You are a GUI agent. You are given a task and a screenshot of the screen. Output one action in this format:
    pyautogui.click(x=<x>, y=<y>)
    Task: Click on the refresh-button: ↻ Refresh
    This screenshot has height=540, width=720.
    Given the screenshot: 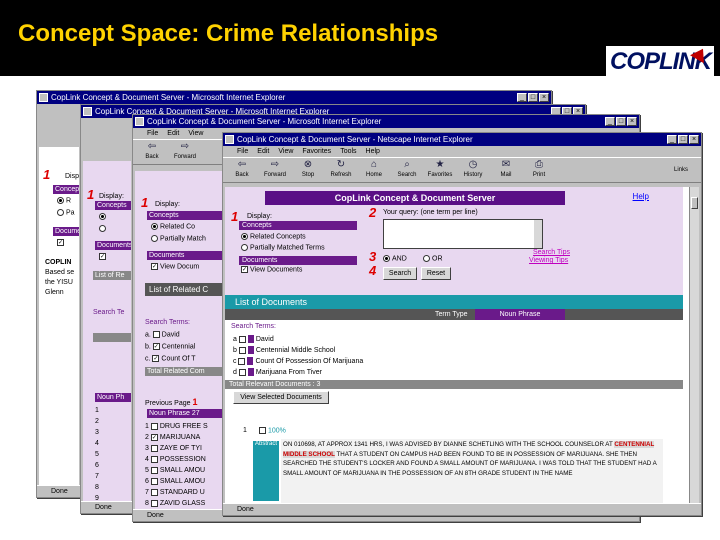 What is the action you would take?
    pyautogui.click(x=341, y=170)
    